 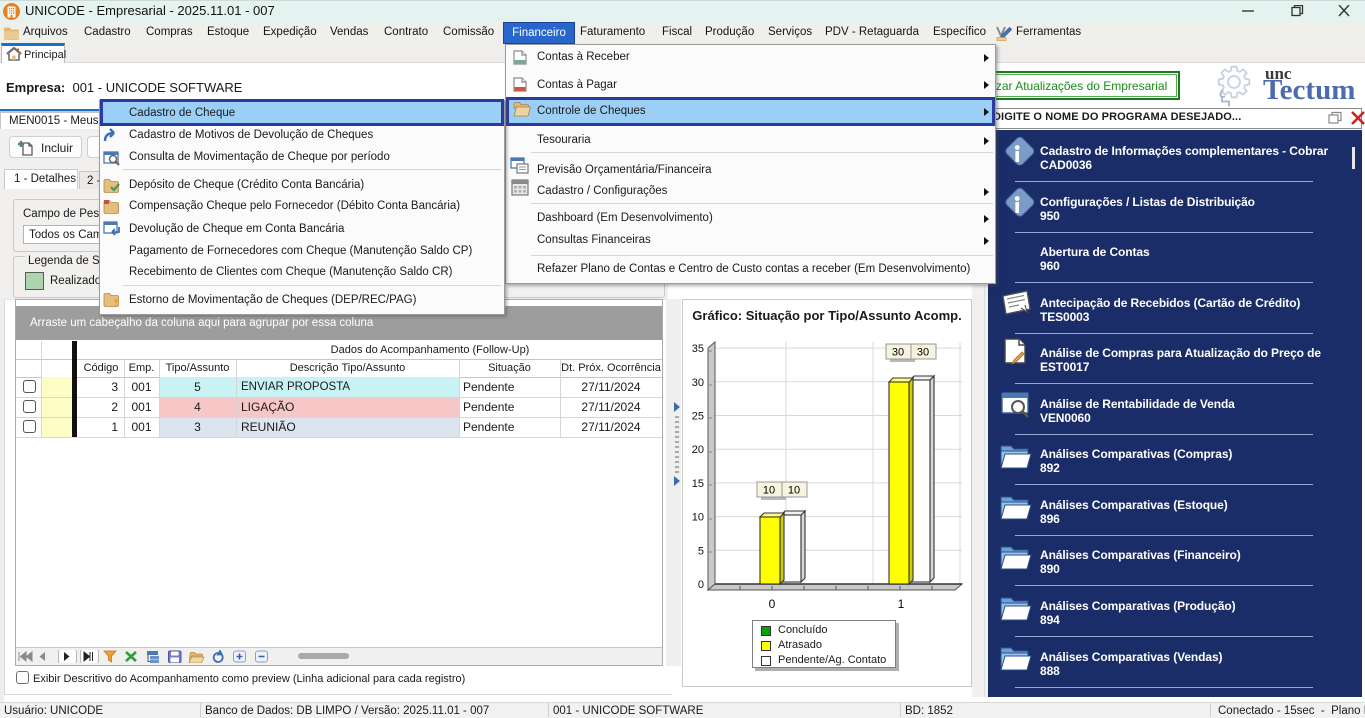 What do you see at coordinates (698, 417) in the screenshot?
I see `svg-text: 25` at bounding box center [698, 417].